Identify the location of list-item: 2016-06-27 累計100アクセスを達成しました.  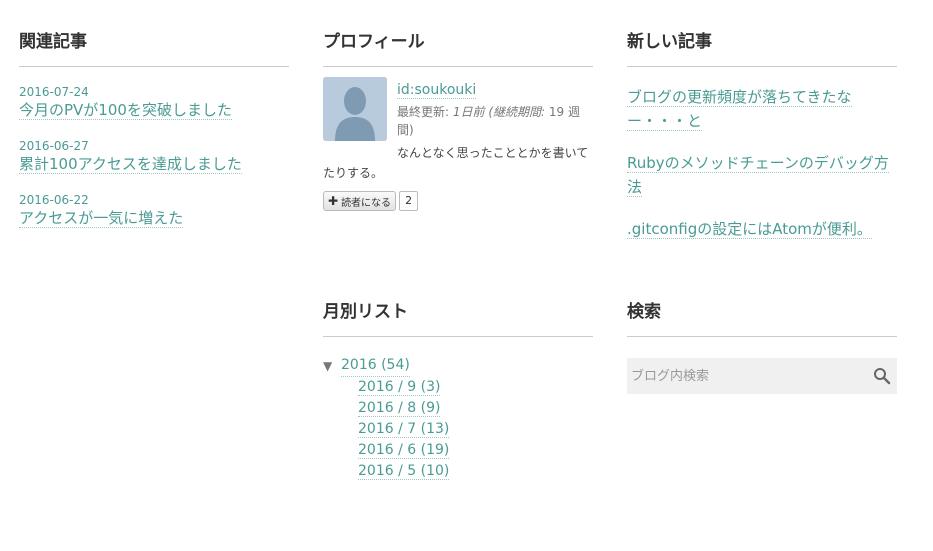
(154, 157).